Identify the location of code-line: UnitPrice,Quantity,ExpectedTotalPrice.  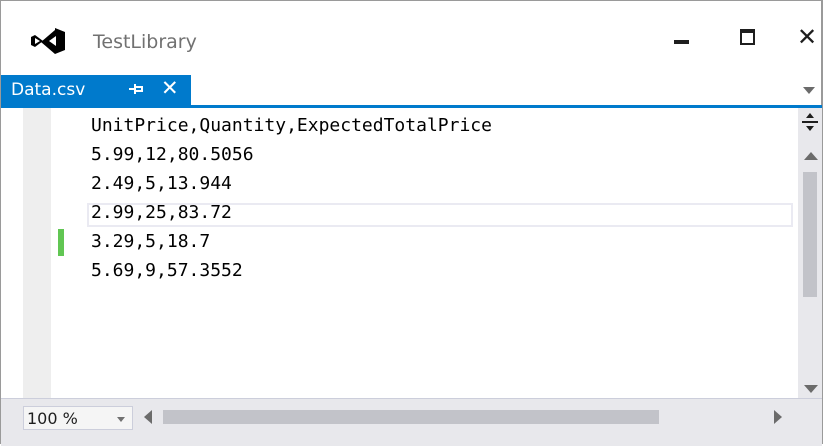
(291, 125).